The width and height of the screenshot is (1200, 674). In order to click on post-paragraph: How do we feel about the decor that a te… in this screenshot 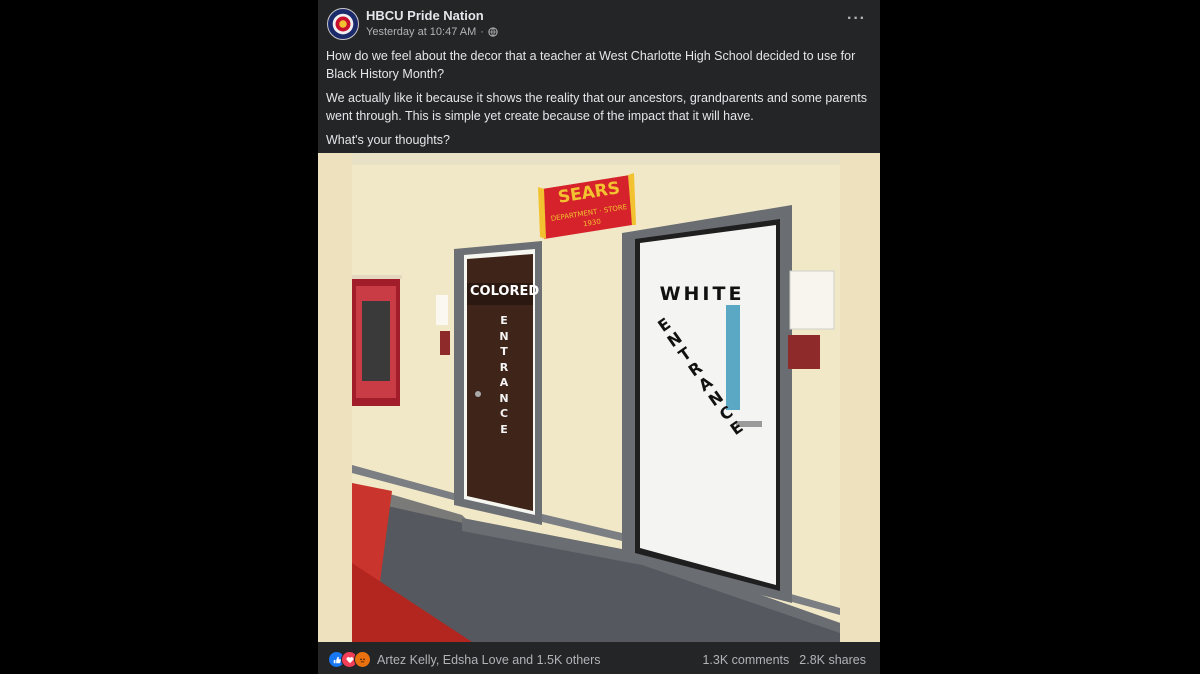, I will do `click(591, 65)`.